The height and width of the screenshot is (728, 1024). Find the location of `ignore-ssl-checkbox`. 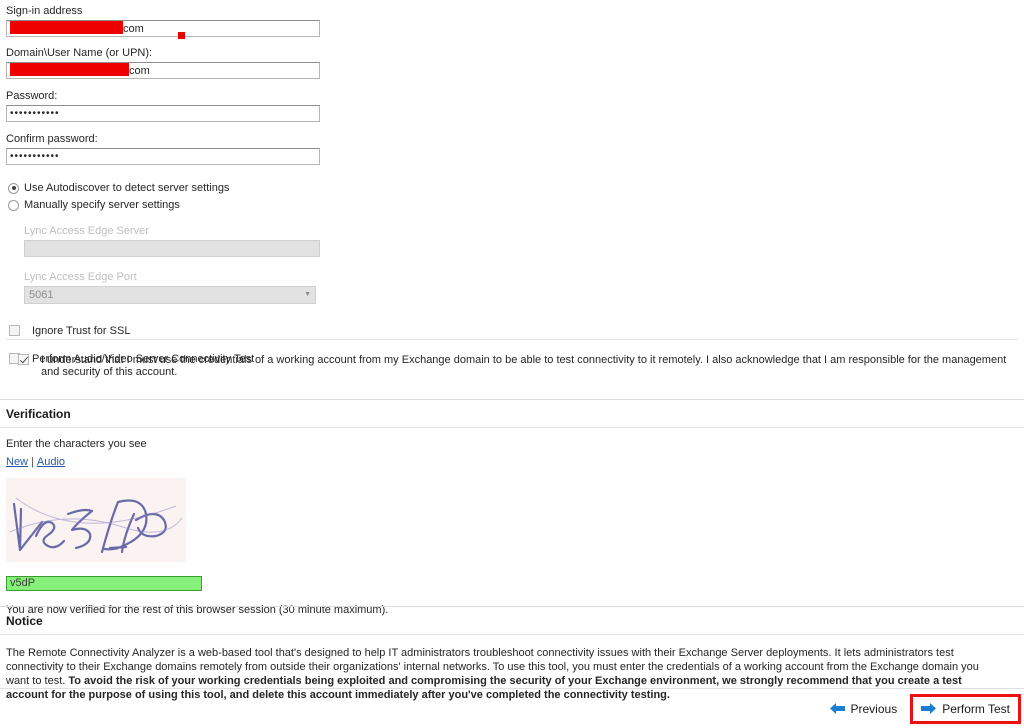

ignore-ssl-checkbox is located at coordinates (14, 330).